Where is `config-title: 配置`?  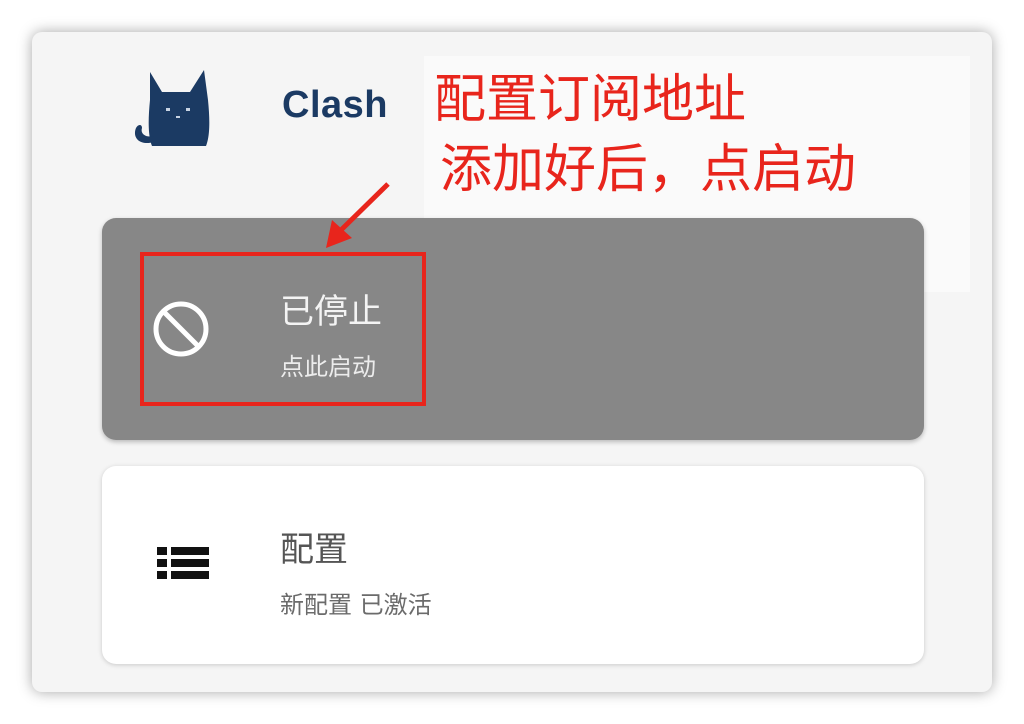
config-title: 配置 is located at coordinates (314, 550).